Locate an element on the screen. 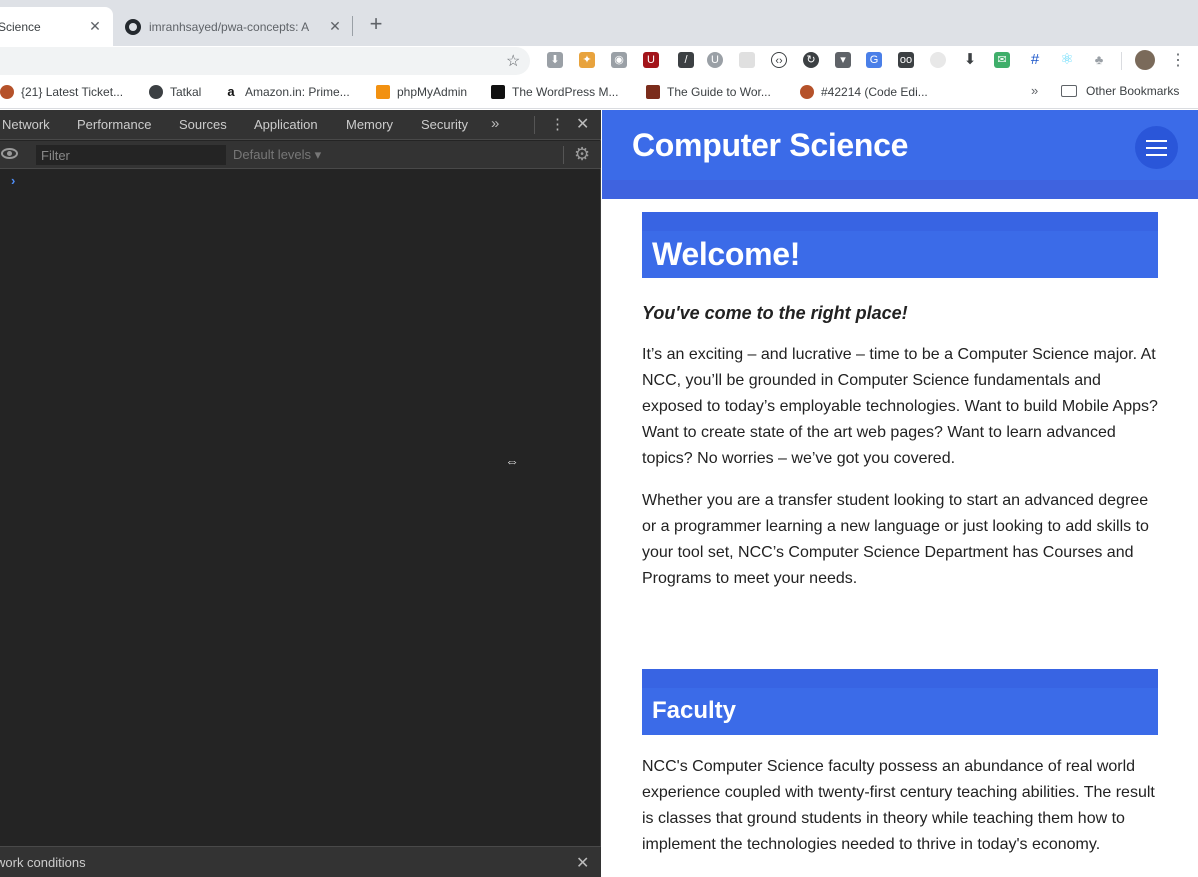 Image resolution: width=1198 pixels, height=877 pixels. grid-ext-icon is located at coordinates (747, 60).